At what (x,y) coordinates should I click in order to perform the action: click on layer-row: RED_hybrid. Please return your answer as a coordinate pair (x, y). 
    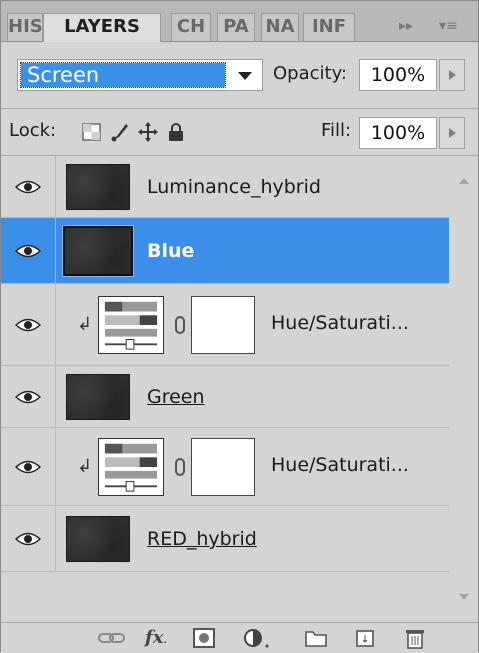
    Looking at the image, I should click on (225, 539).